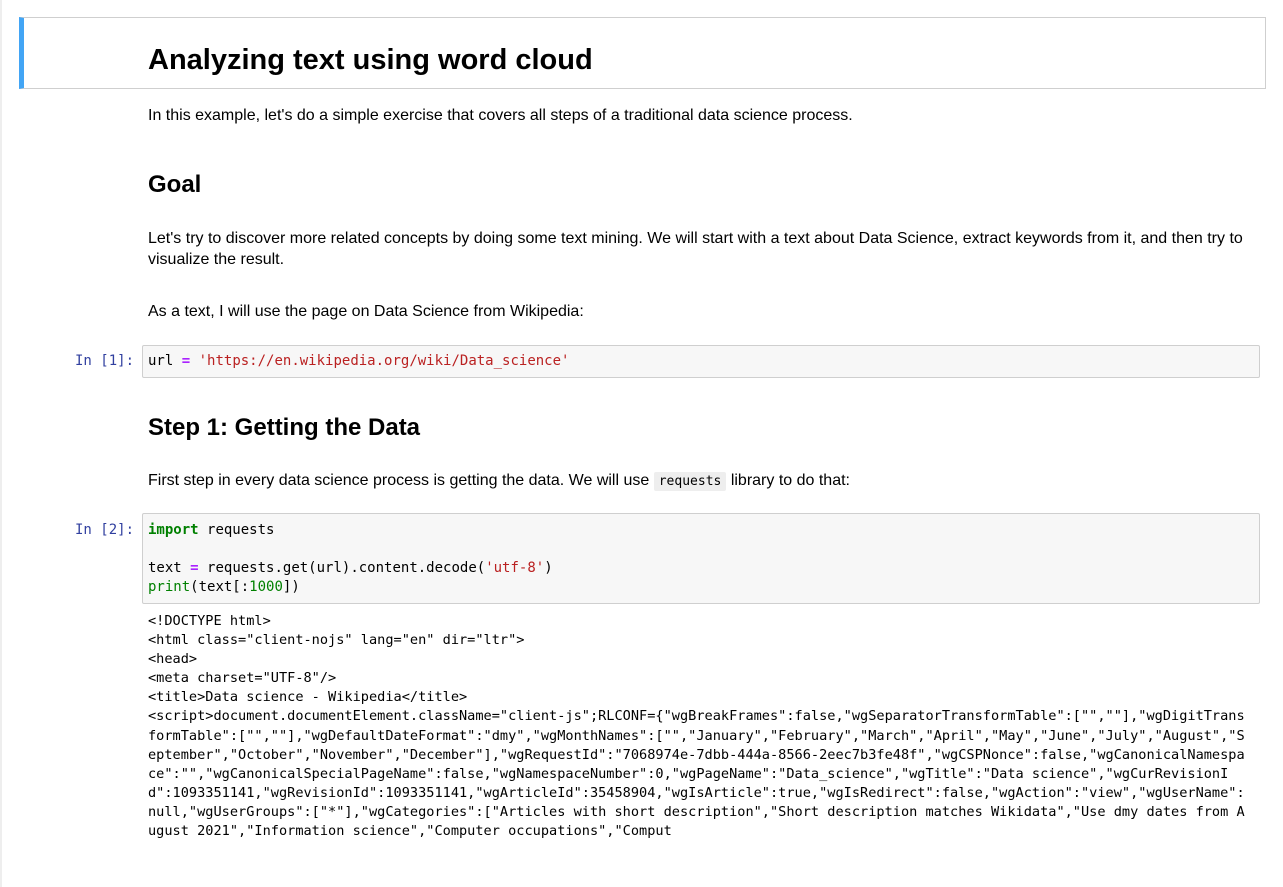 The image size is (1283, 887). Describe the element at coordinates (161, 361) in the screenshot. I see `code-var: url` at that location.